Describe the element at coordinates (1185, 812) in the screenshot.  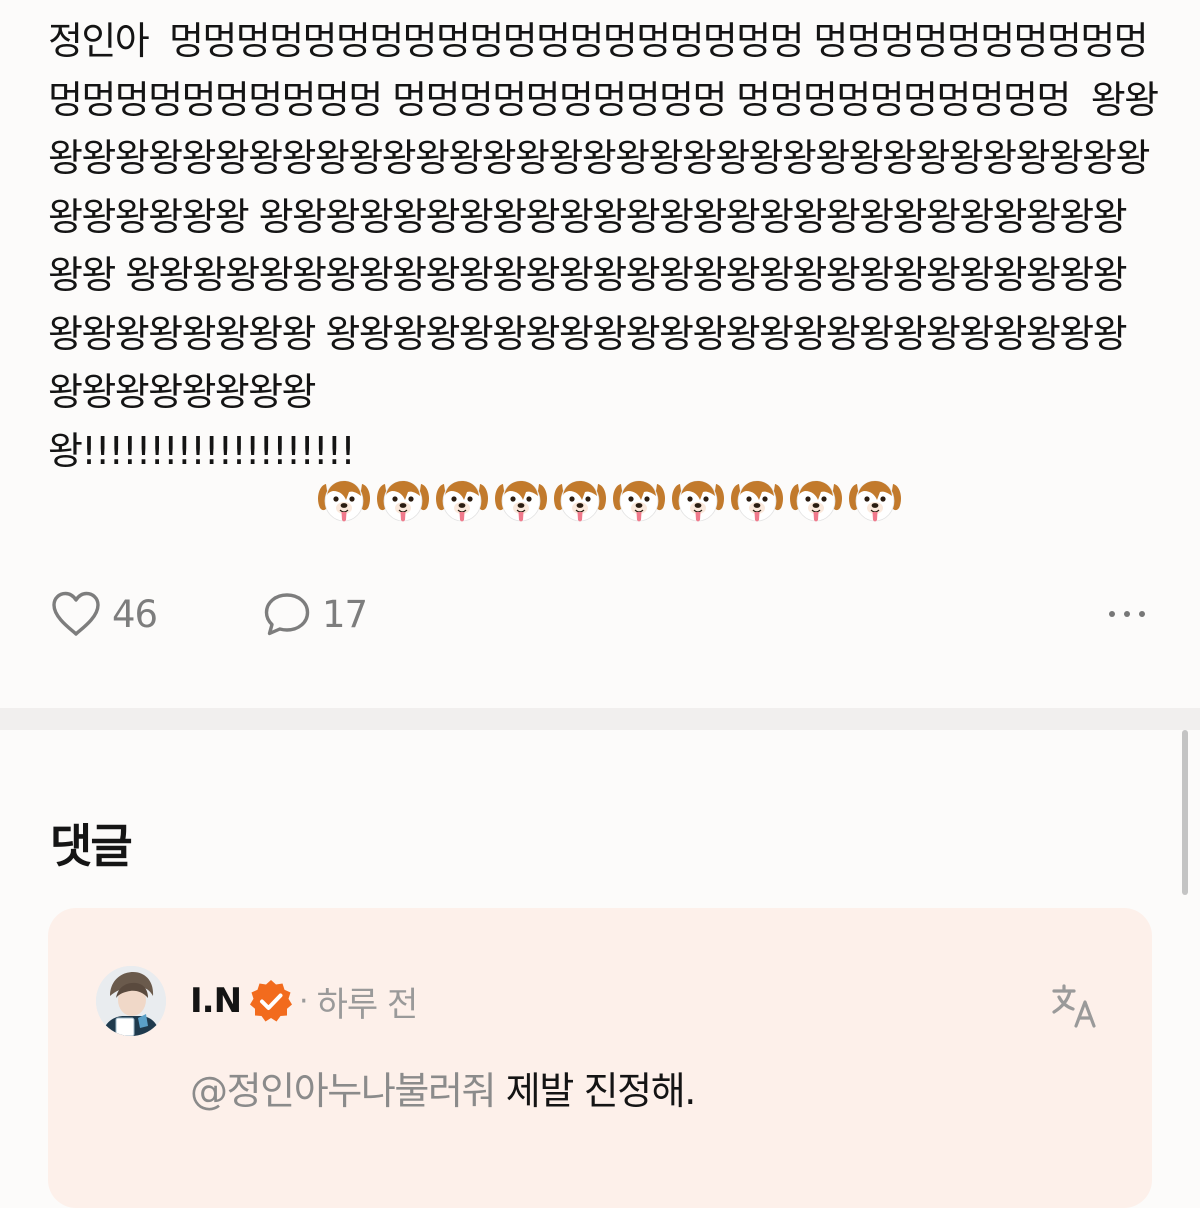
I see `scrollbar` at that location.